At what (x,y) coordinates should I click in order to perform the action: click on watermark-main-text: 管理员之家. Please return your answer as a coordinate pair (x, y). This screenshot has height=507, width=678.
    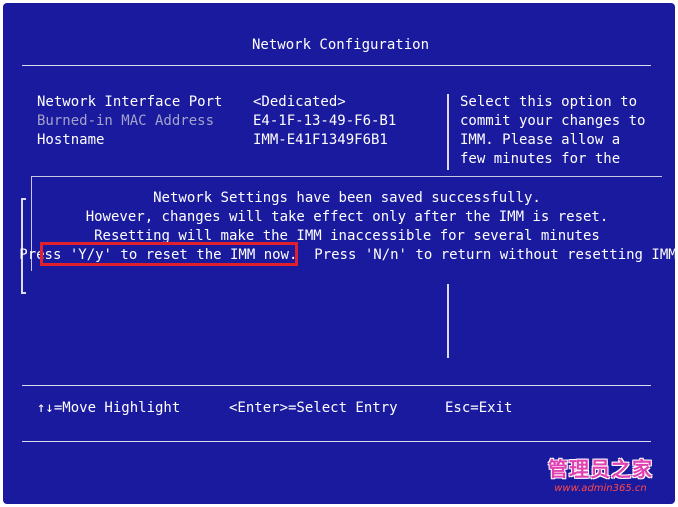
    Looking at the image, I should click on (600, 469).